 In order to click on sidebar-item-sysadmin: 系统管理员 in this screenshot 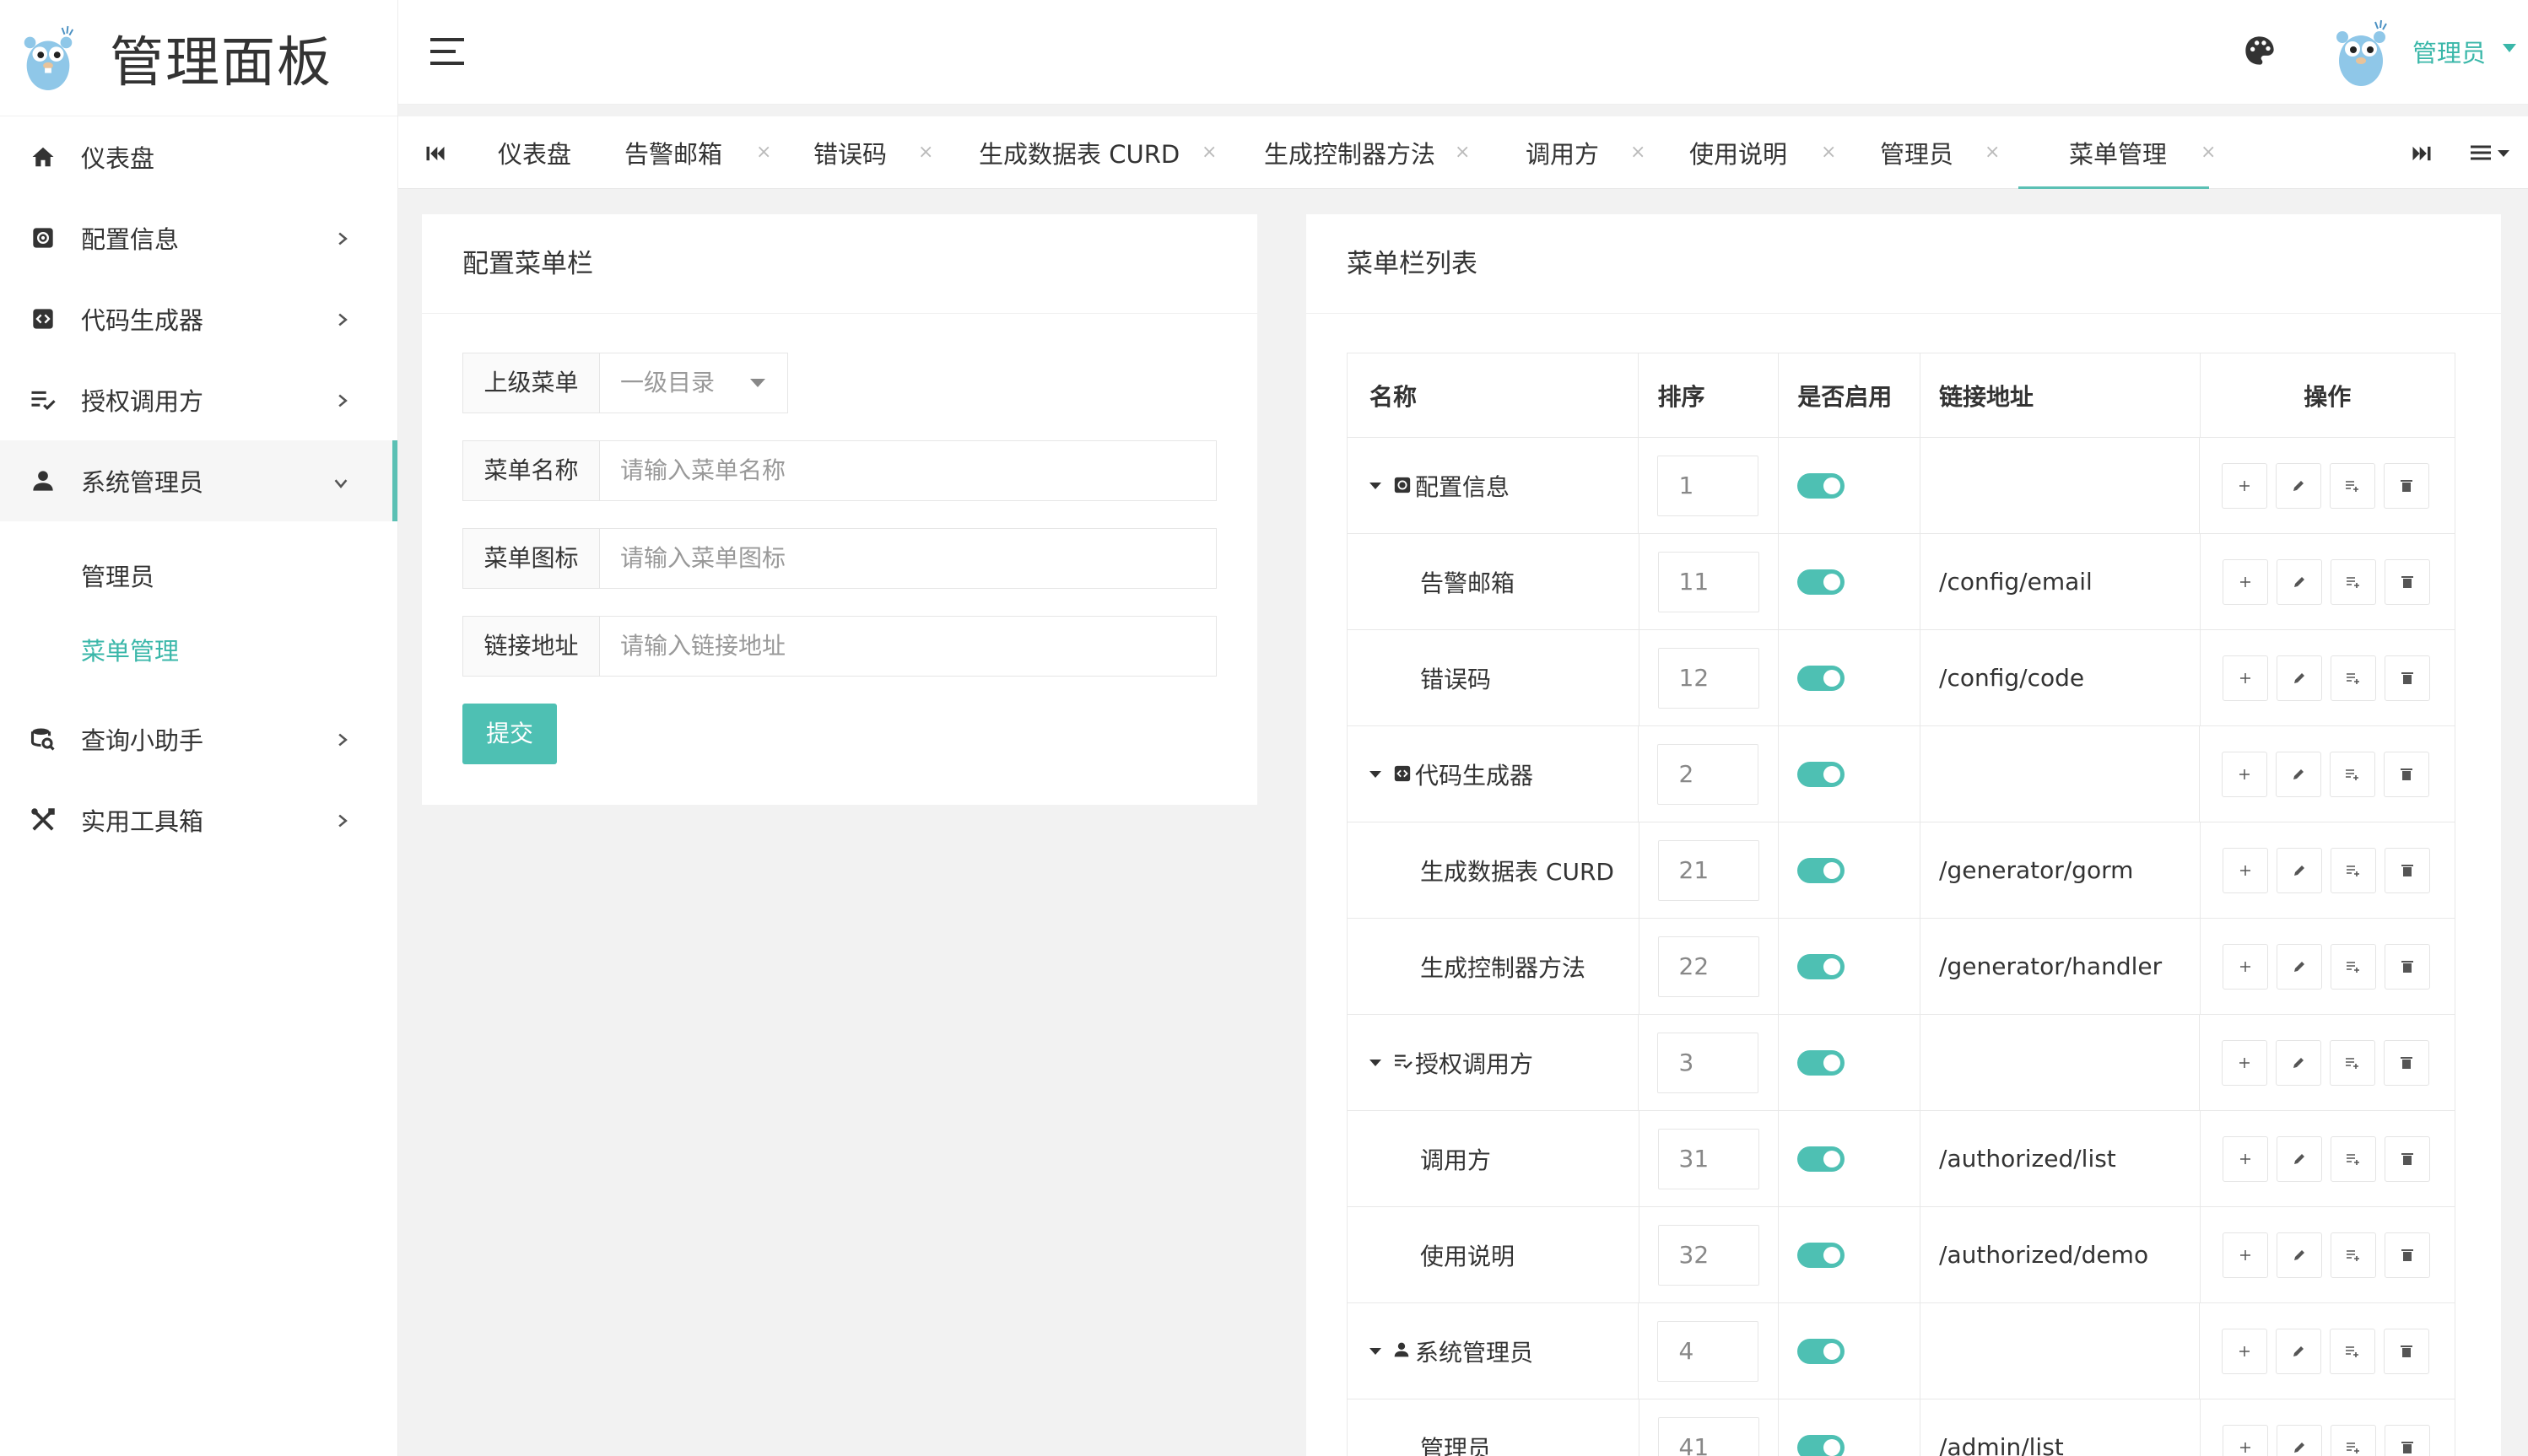, I will do `click(199, 480)`.